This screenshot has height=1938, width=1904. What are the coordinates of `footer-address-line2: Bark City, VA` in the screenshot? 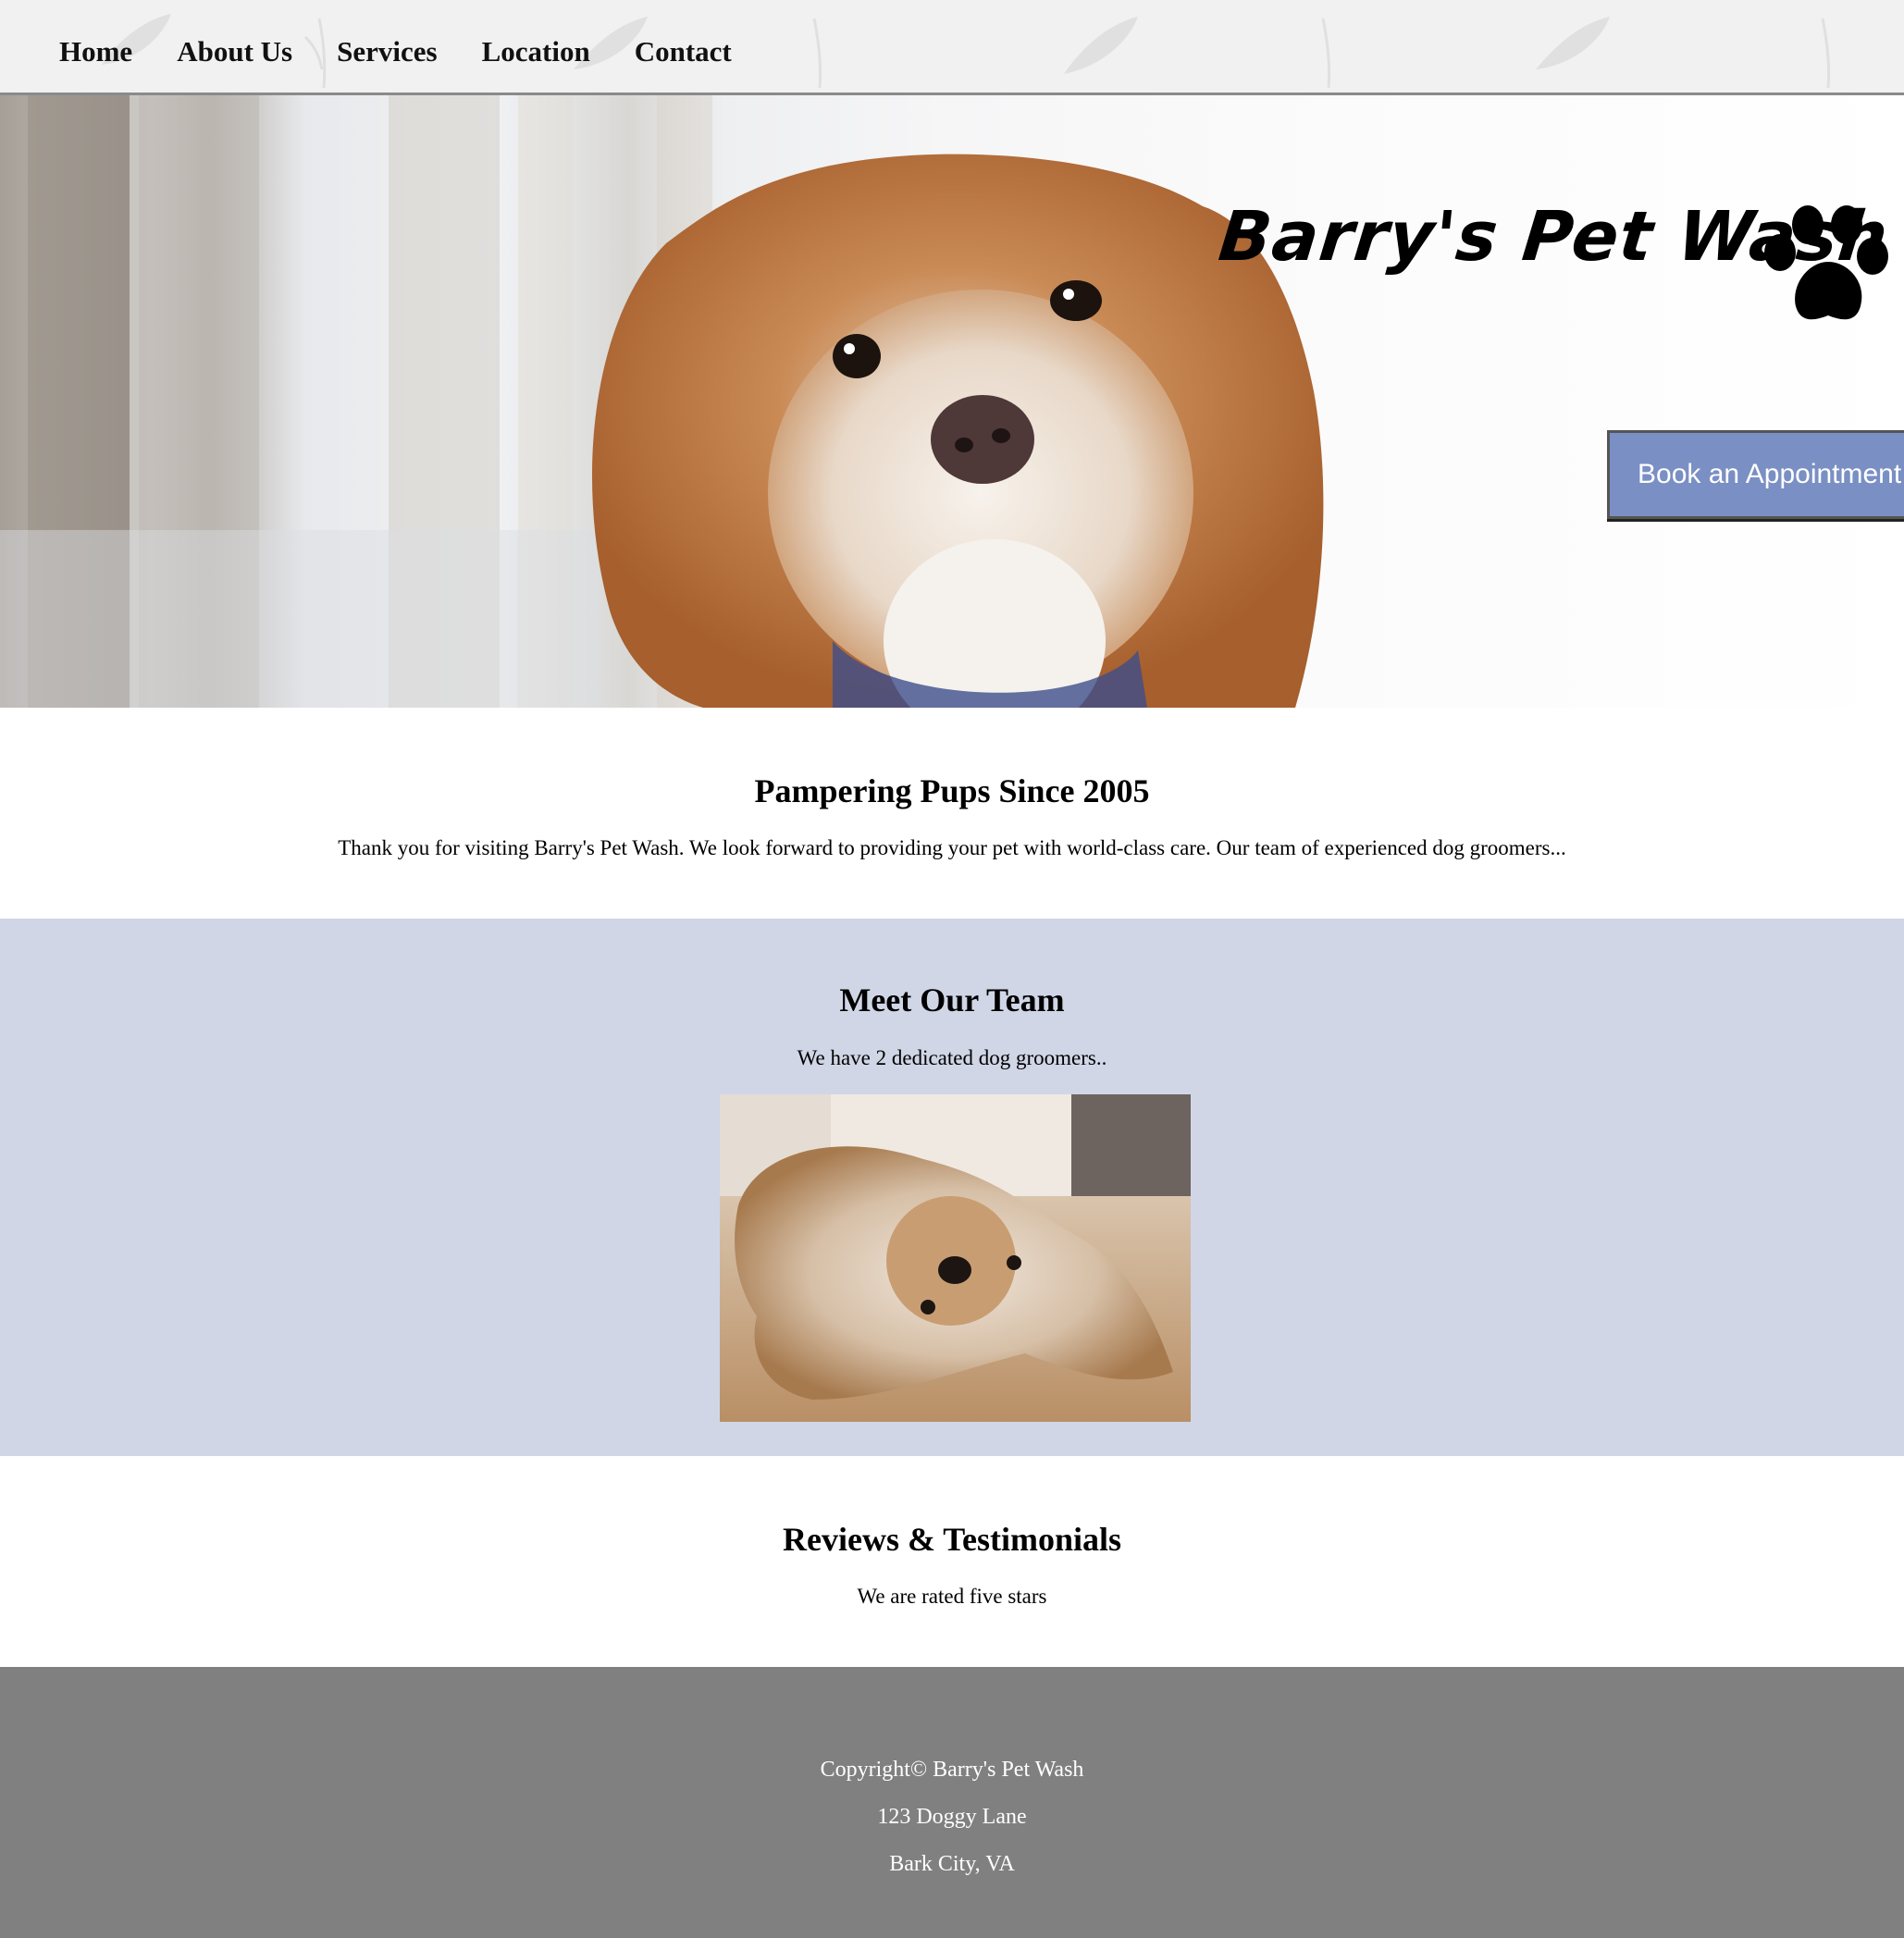 It's located at (952, 1864).